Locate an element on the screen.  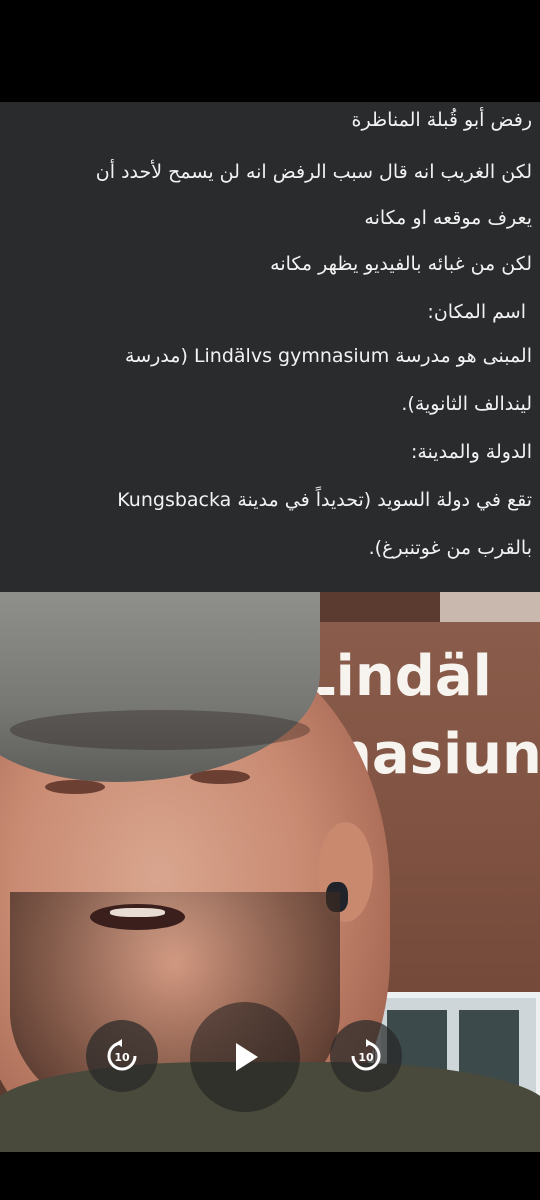
forward-10-icon: 10 is located at coordinates (366, 1055).